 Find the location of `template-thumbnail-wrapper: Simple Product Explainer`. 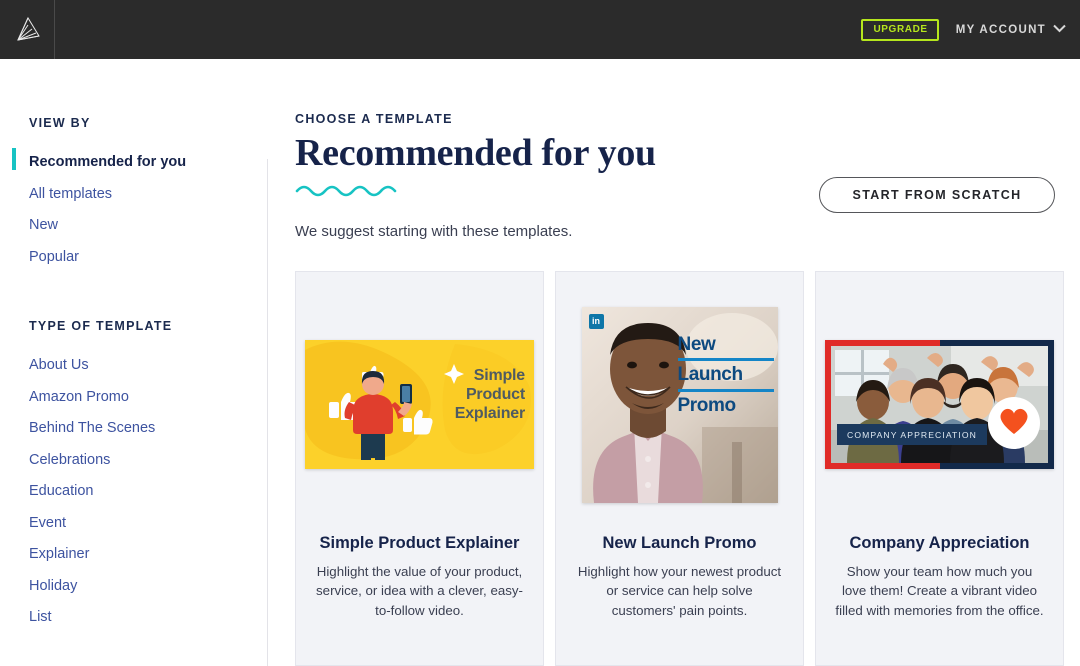

template-thumbnail-wrapper: Simple Product Explainer is located at coordinates (419, 404).